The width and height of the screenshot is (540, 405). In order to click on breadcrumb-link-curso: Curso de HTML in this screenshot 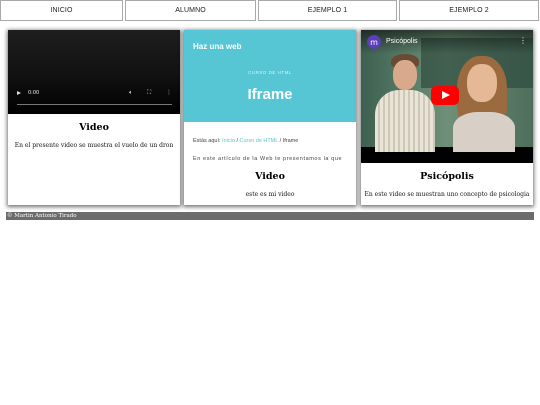, I will do `click(259, 141)`.